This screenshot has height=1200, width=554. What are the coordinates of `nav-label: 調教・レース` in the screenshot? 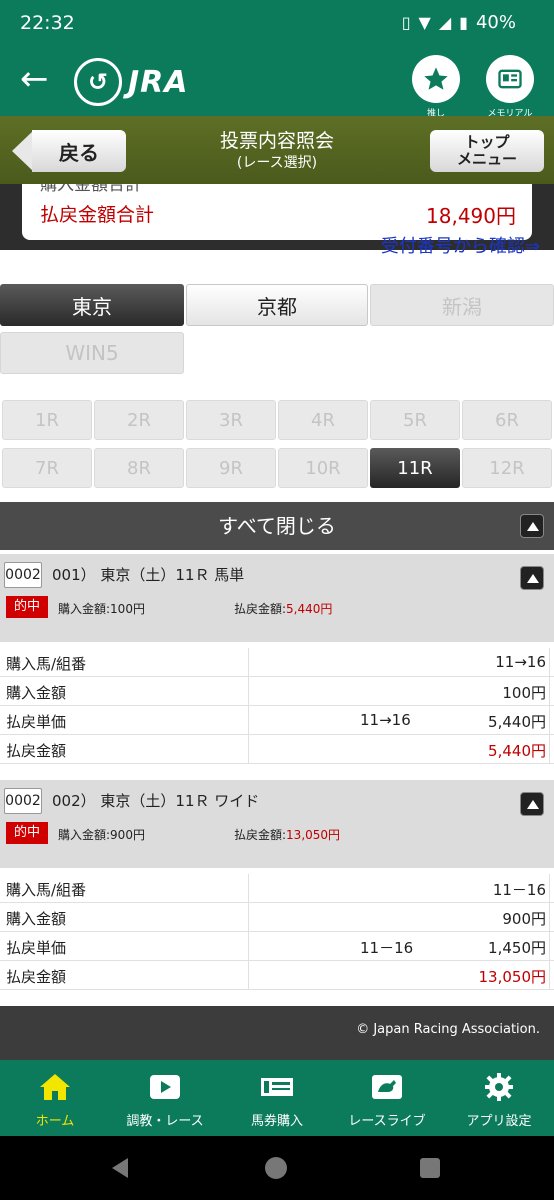 It's located at (165, 1121).